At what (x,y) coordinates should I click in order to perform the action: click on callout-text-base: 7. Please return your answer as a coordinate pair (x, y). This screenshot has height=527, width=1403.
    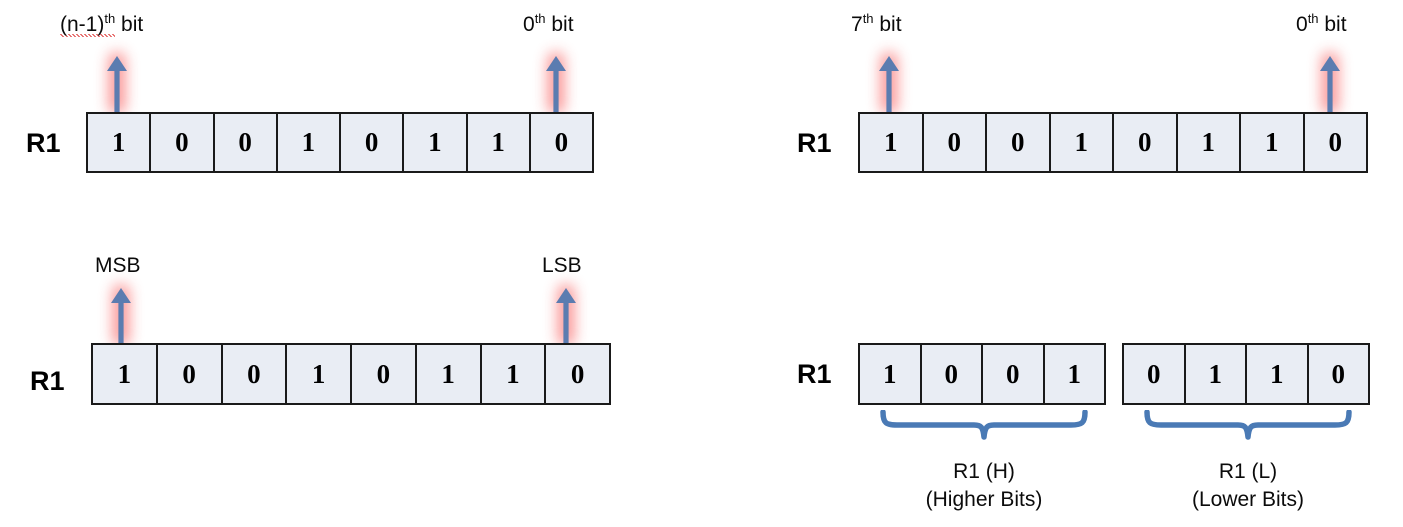
    Looking at the image, I should click on (857, 24).